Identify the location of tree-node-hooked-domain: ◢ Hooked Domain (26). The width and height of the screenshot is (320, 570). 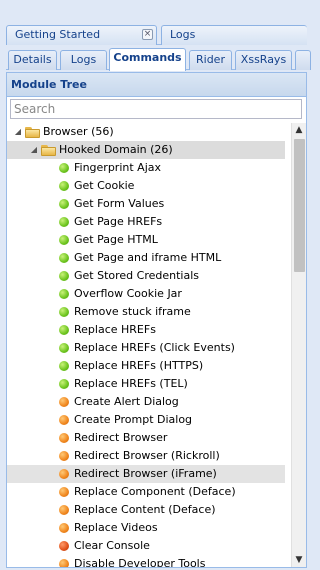
(146, 150).